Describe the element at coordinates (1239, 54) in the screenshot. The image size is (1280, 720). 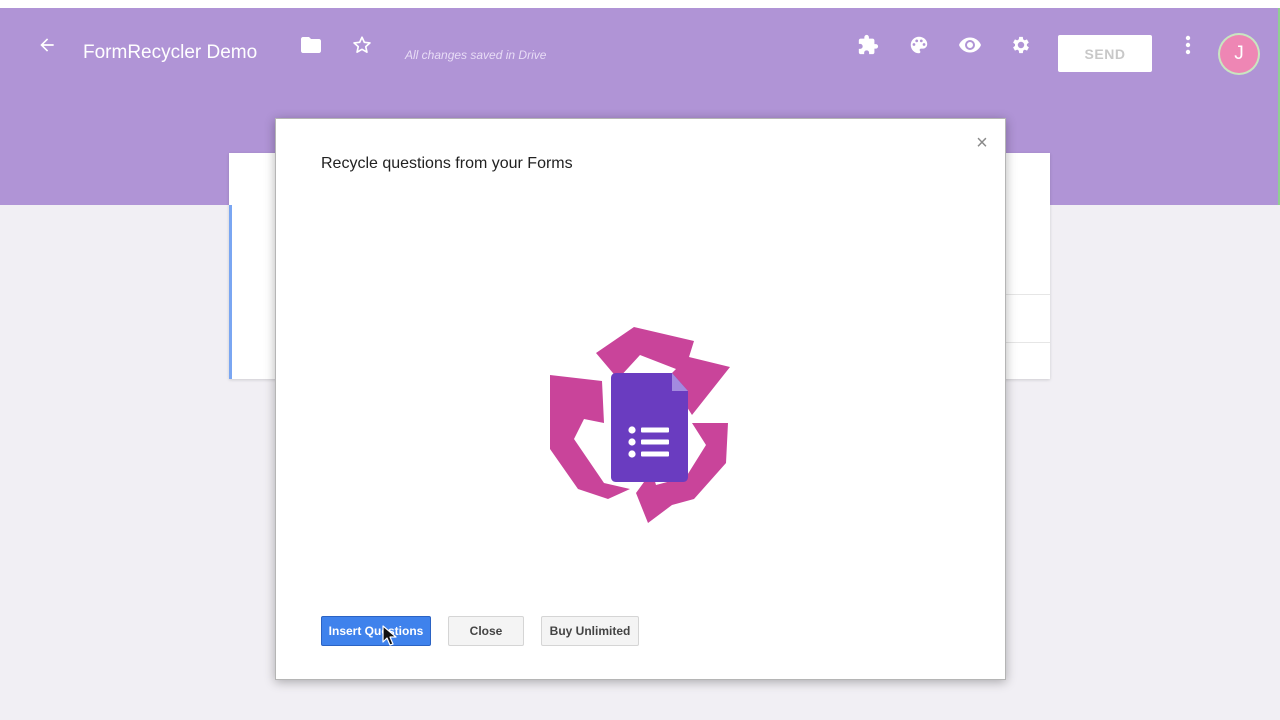
I see `avatar: J` at that location.